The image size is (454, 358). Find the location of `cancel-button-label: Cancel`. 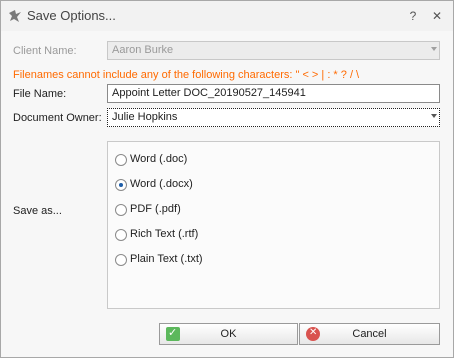

cancel-button-label: Cancel is located at coordinates (369, 334).